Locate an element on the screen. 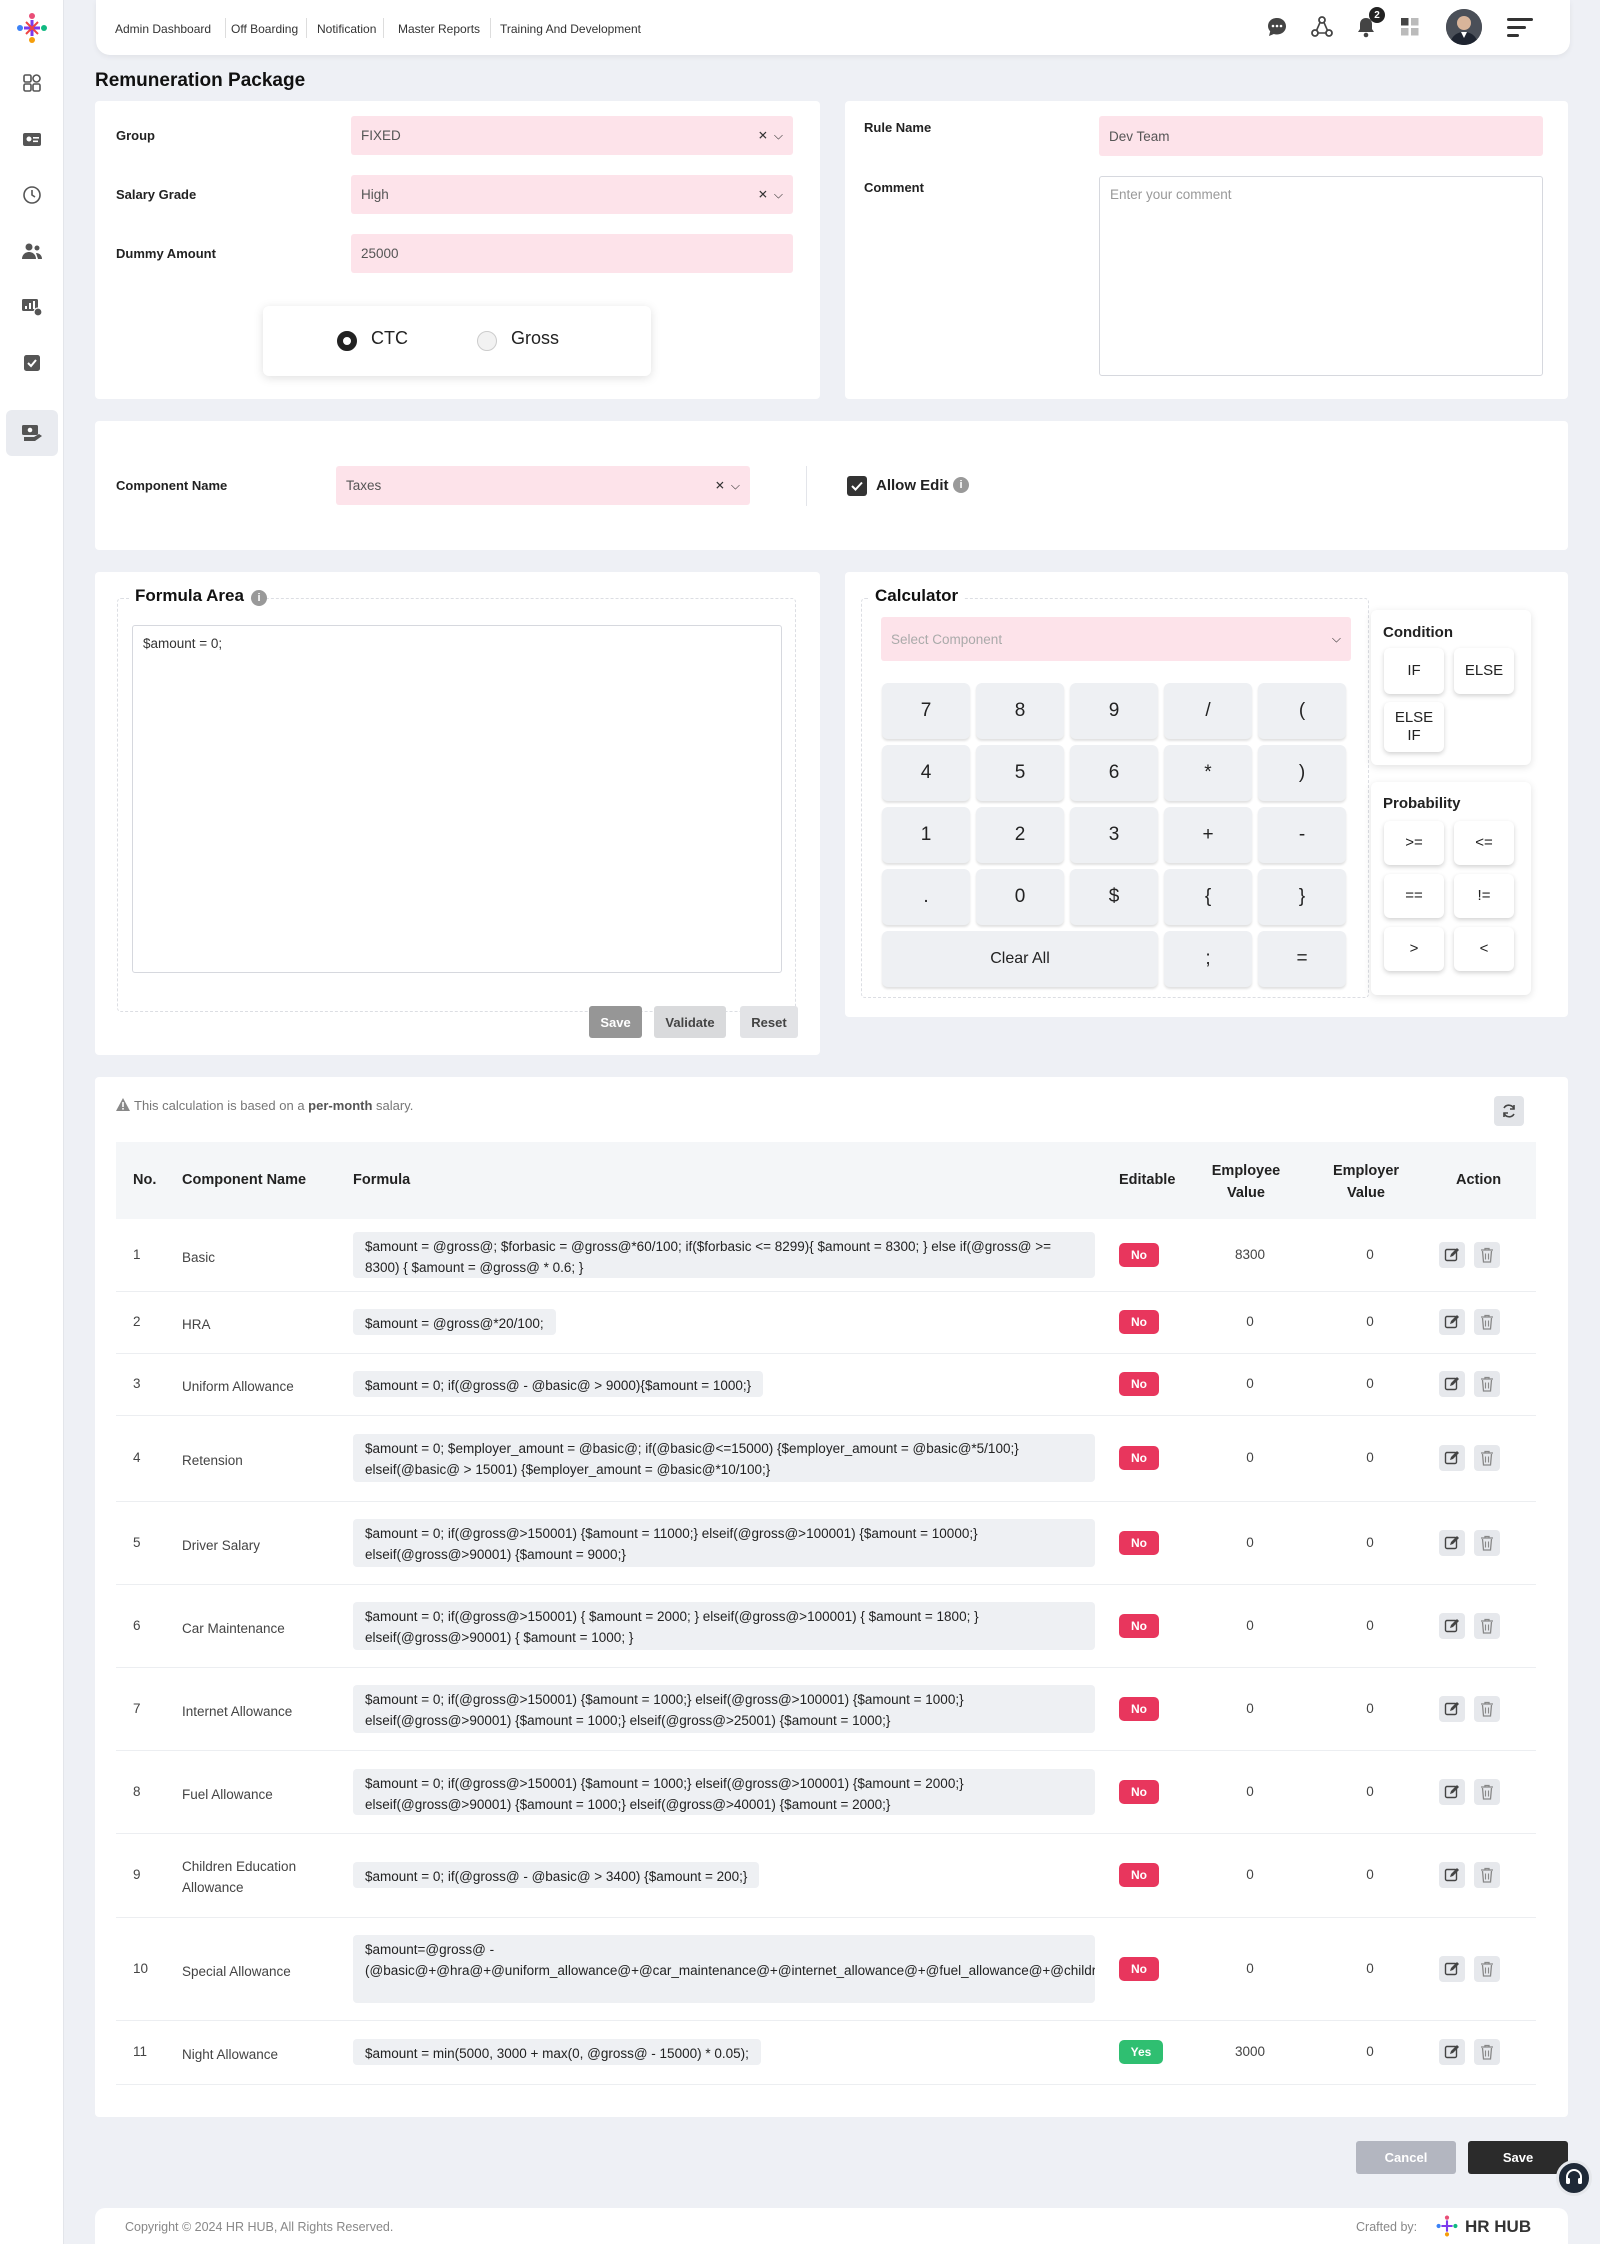 Image resolution: width=1600 pixels, height=2244 pixels. dummy-amount-input: 25000 is located at coordinates (572, 253).